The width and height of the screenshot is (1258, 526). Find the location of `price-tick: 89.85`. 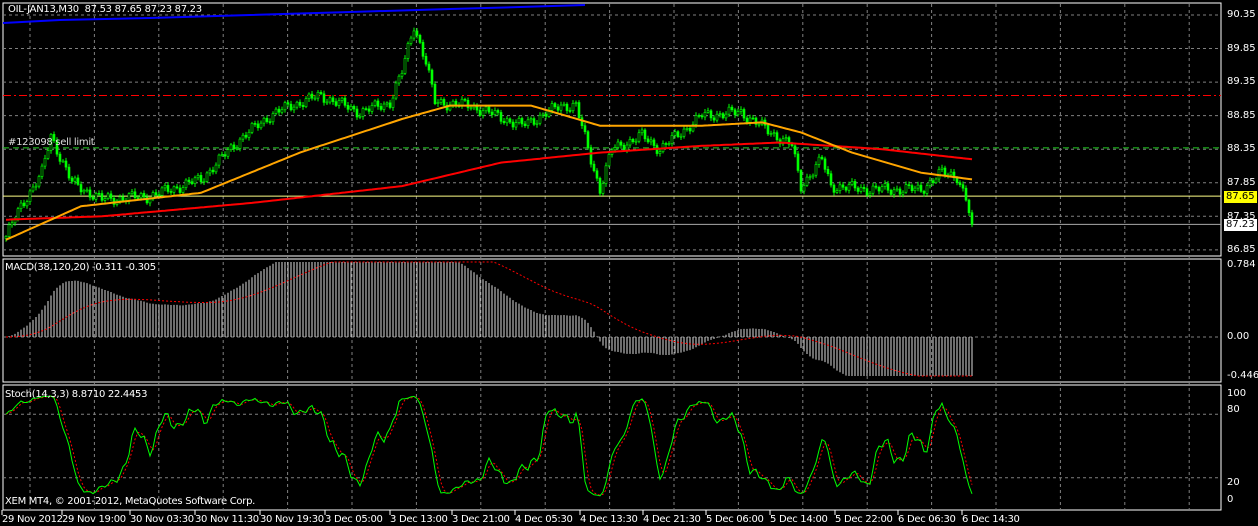

price-tick: 89.85 is located at coordinates (1241, 48).